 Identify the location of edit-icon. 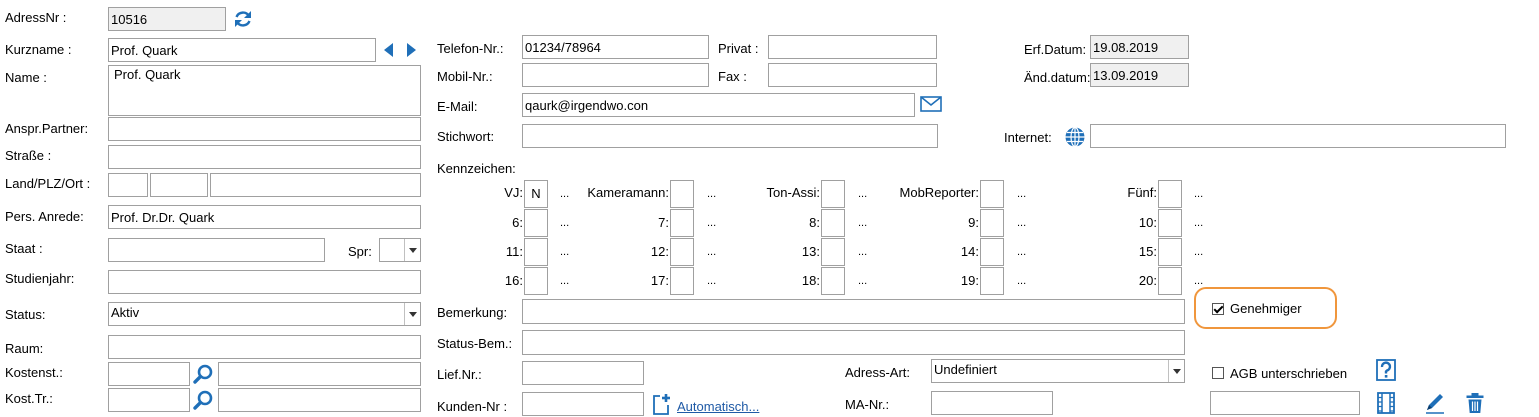
(1435, 403).